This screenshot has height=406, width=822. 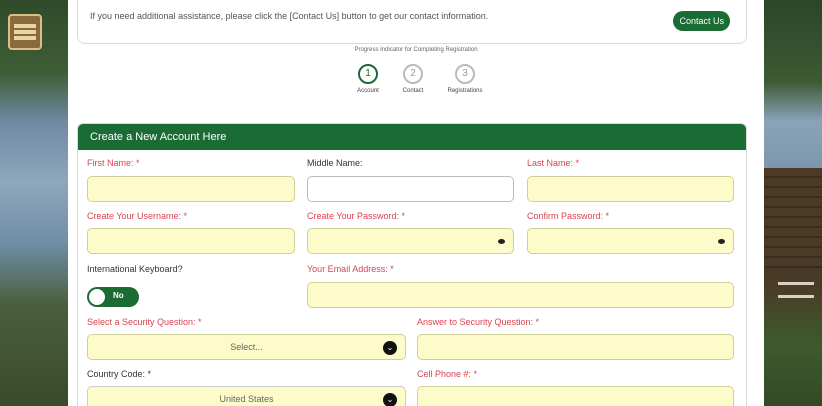 What do you see at coordinates (575, 347) in the screenshot?
I see `security-answer-input` at bounding box center [575, 347].